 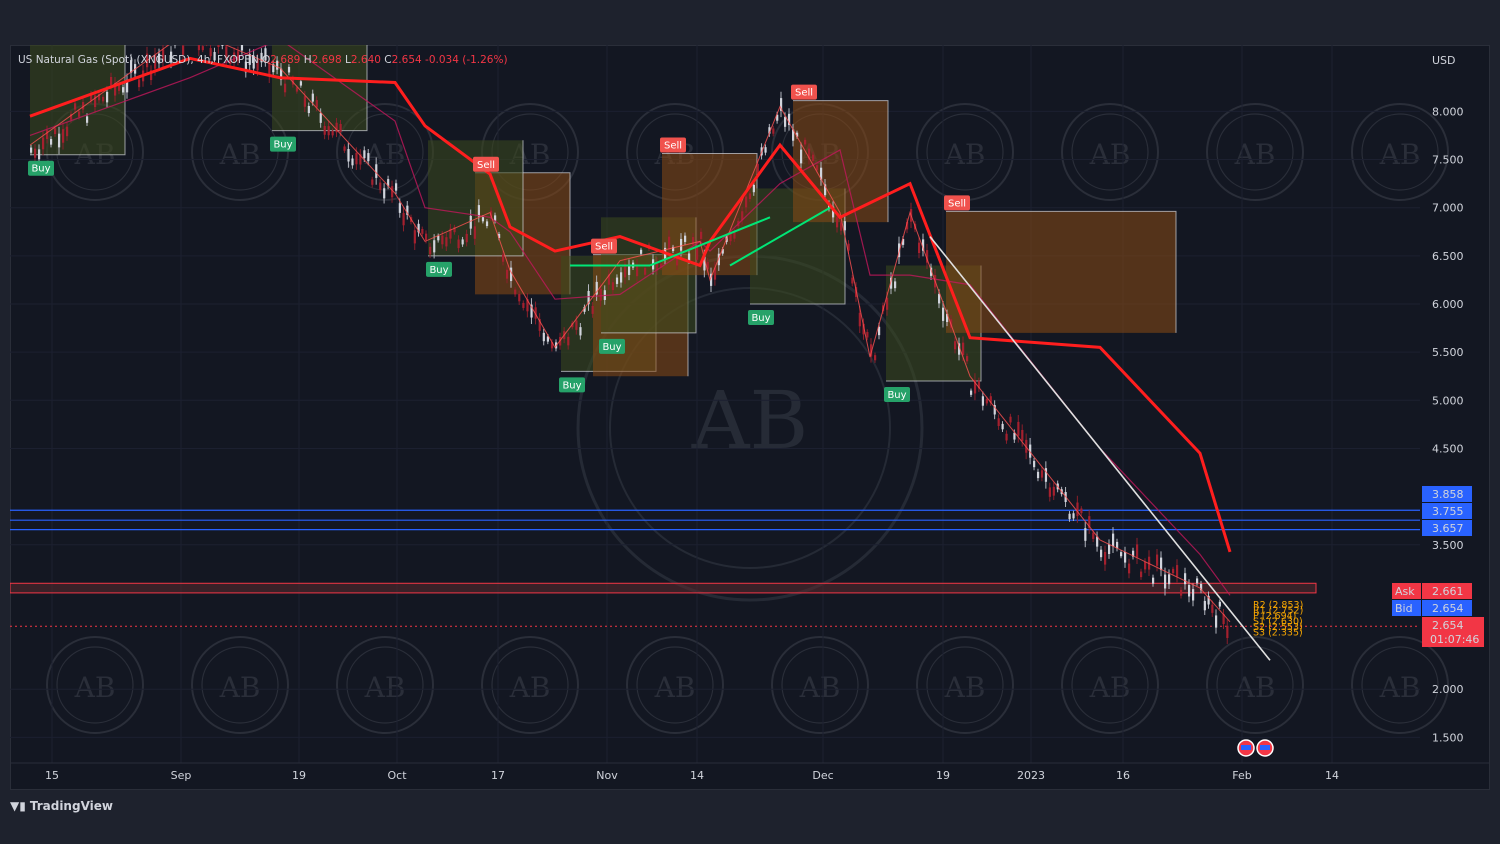 I want to click on price-tick-label: 8.000, so click(x=1448, y=111).